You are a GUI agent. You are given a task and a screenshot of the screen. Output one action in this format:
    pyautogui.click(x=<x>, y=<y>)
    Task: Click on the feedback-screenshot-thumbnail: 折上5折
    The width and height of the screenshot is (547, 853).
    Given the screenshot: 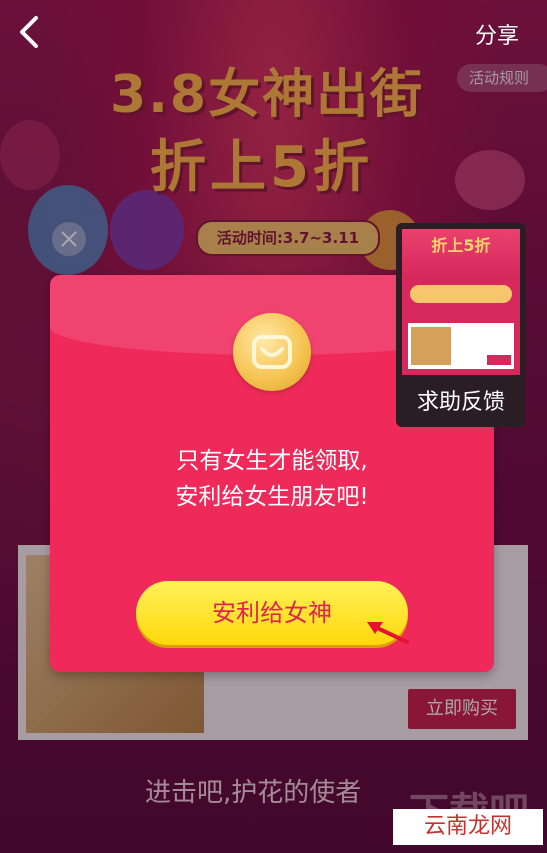 What is the action you would take?
    pyautogui.click(x=461, y=302)
    